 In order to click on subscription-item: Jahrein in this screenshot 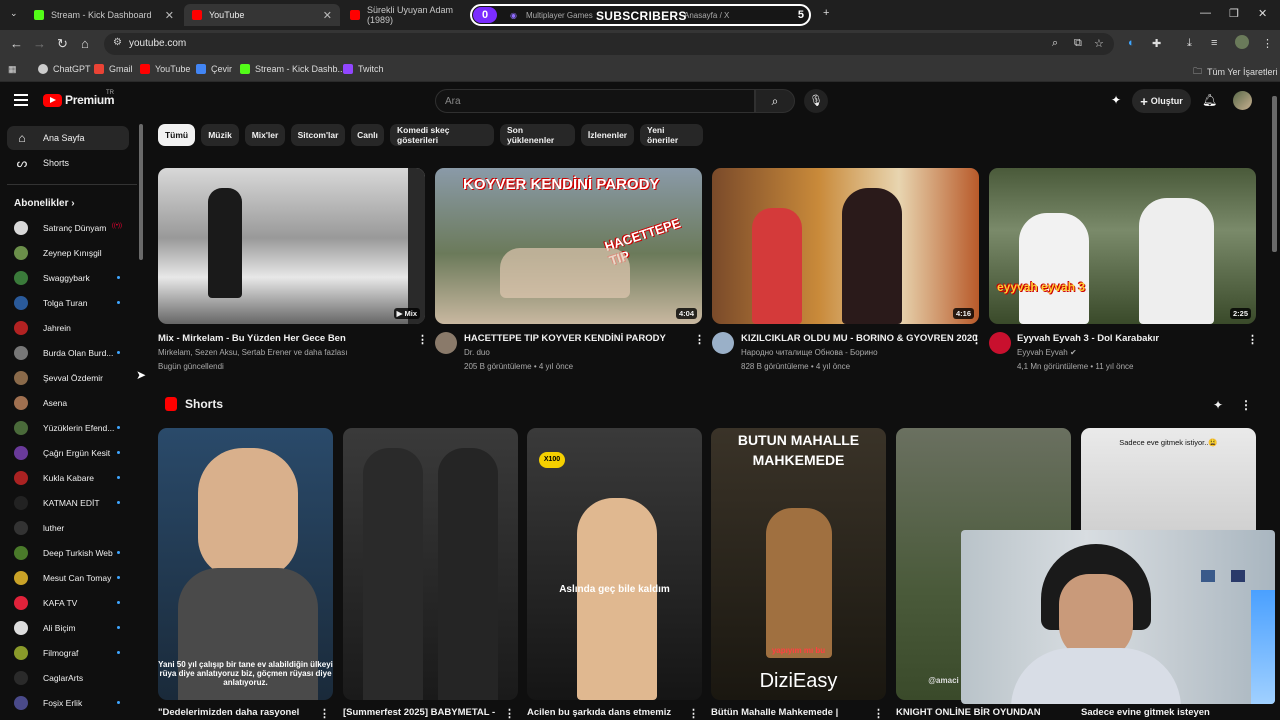, I will do `click(69, 328)`.